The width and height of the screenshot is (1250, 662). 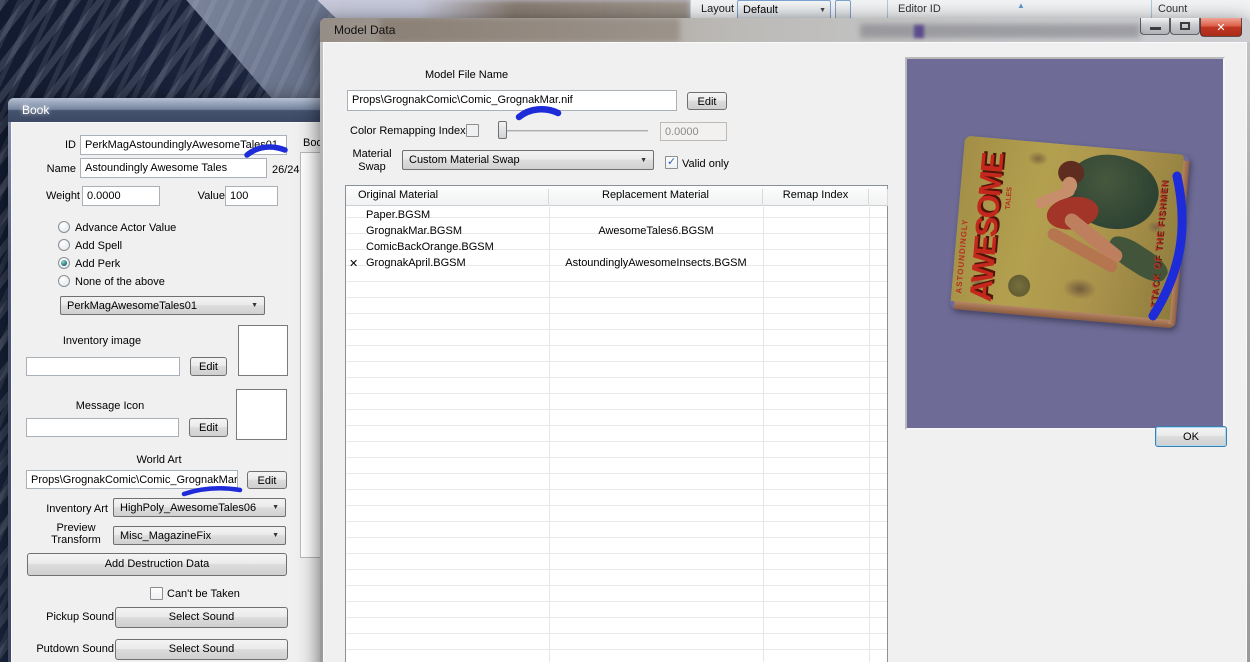 What do you see at coordinates (75, 649) in the screenshot?
I see `putdown-sound-label: Putdown Sound` at bounding box center [75, 649].